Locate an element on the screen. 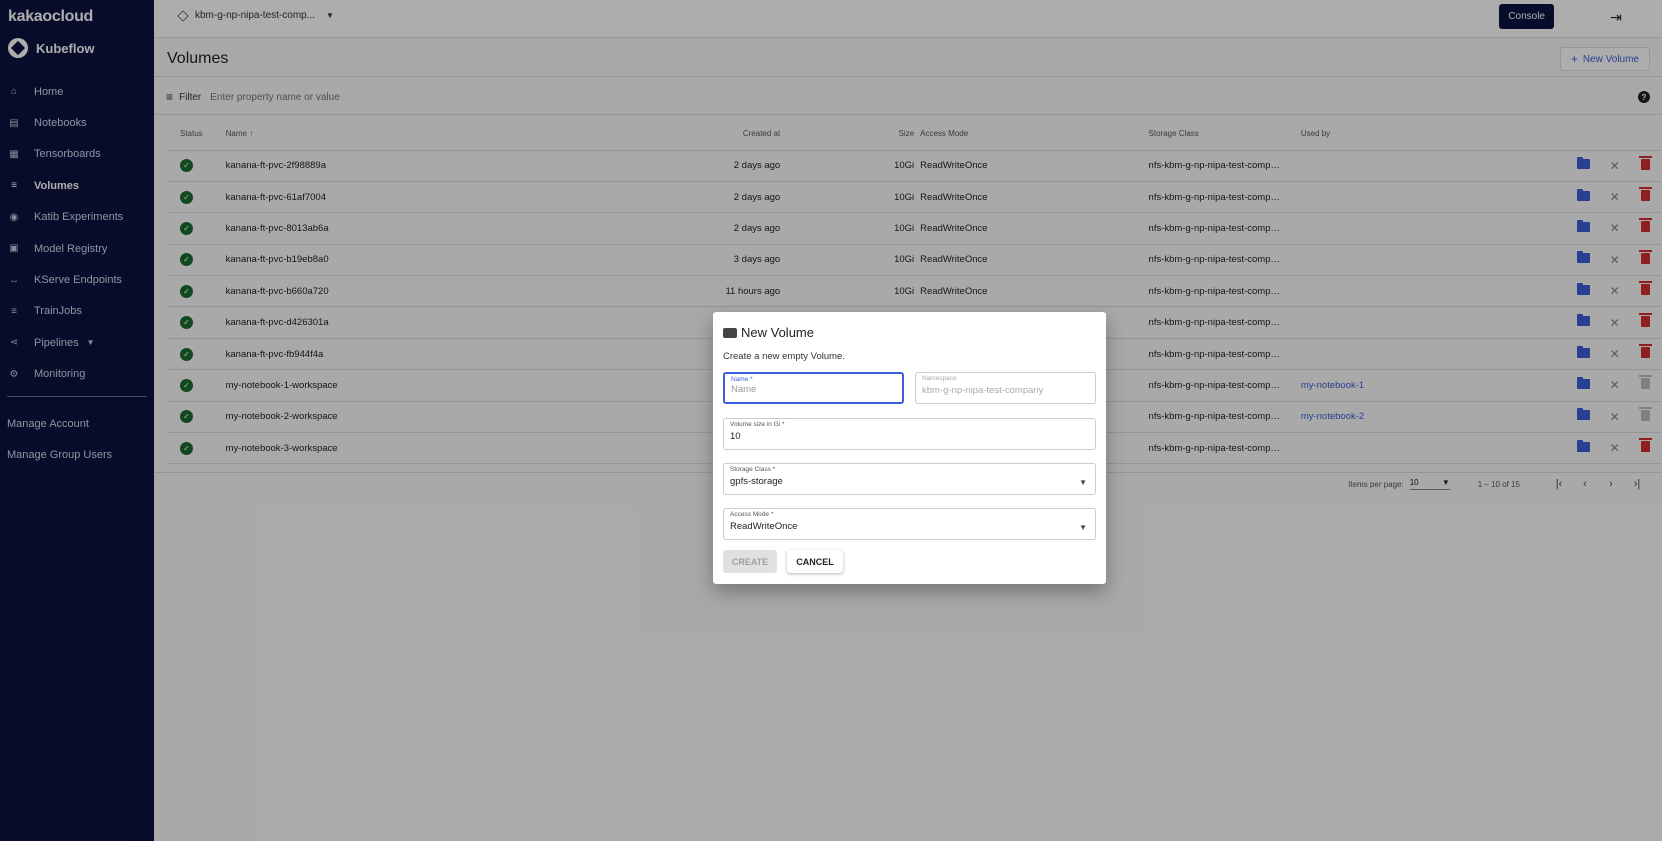 This screenshot has width=1662, height=841. dialog-title: New Volume is located at coordinates (909, 332).